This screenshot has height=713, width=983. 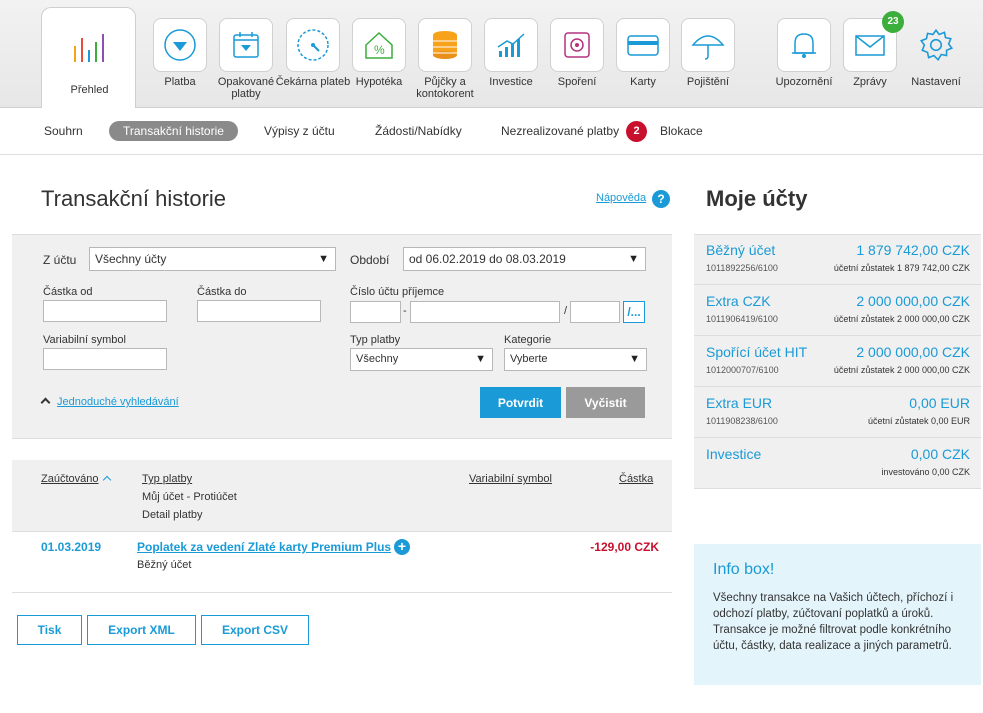 I want to click on payment-type-select: Všechny ▼, so click(x=421, y=359).